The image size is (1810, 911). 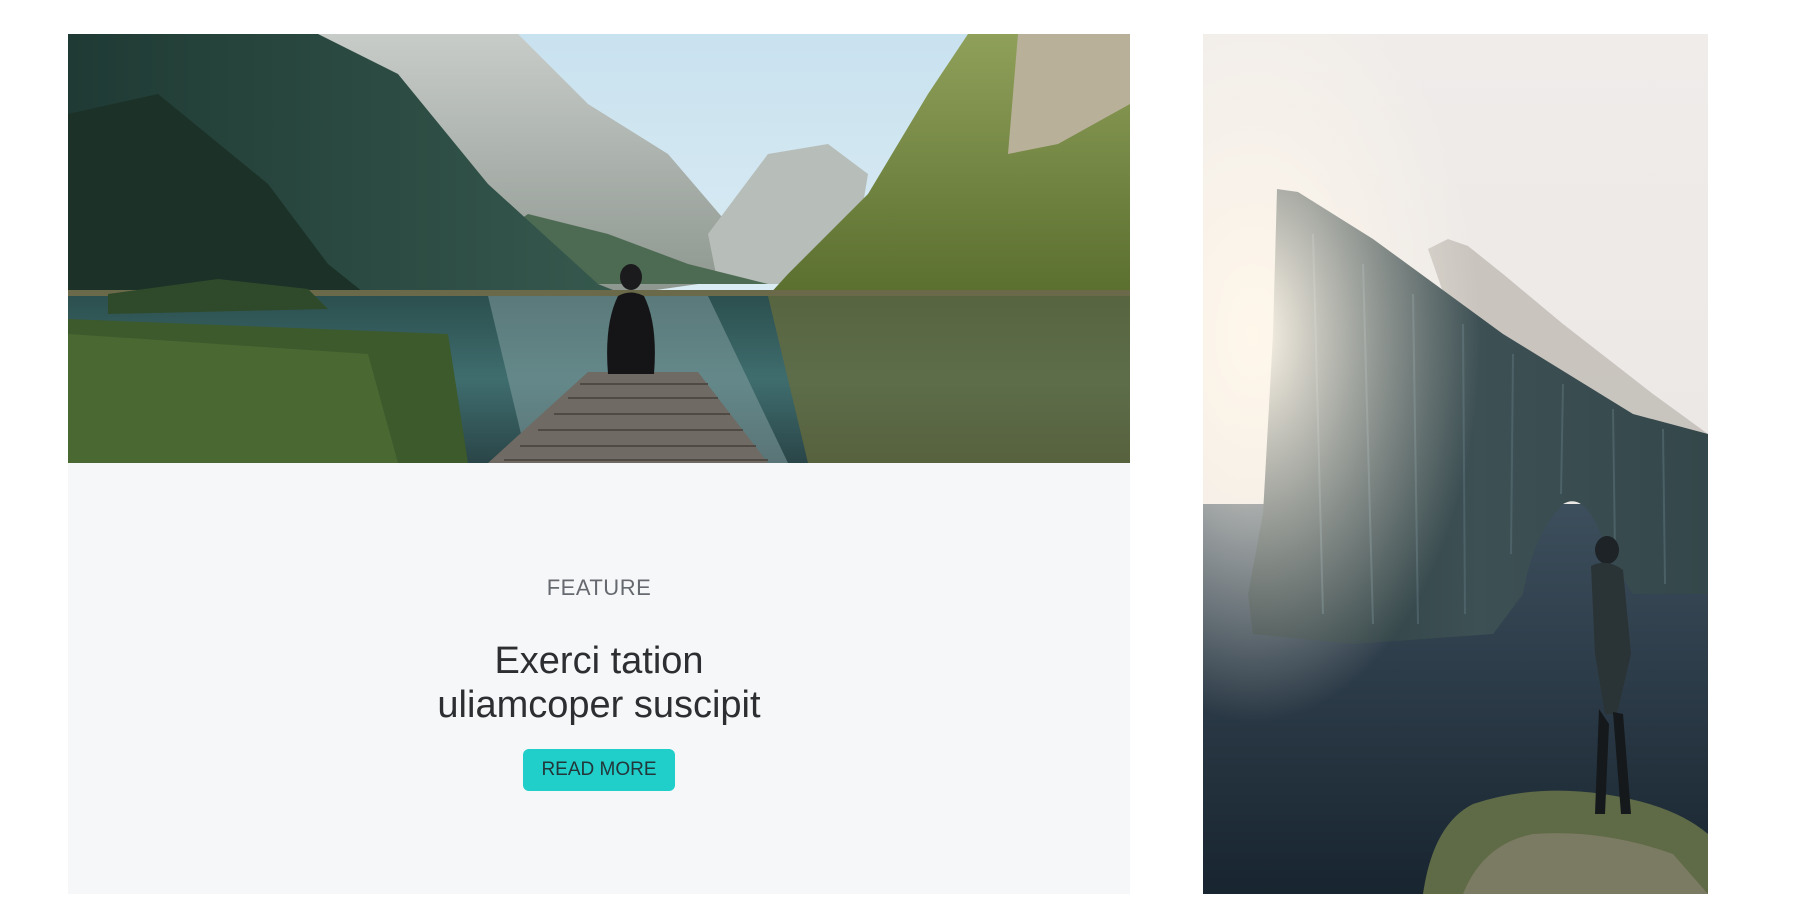 I want to click on article-title: Exerci tation uliamcoper suscipit, so click(x=599, y=683).